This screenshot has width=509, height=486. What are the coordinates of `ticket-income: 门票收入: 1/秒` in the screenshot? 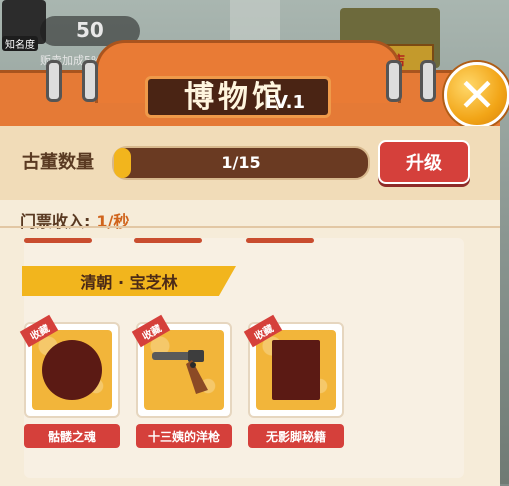 It's located at (74, 220).